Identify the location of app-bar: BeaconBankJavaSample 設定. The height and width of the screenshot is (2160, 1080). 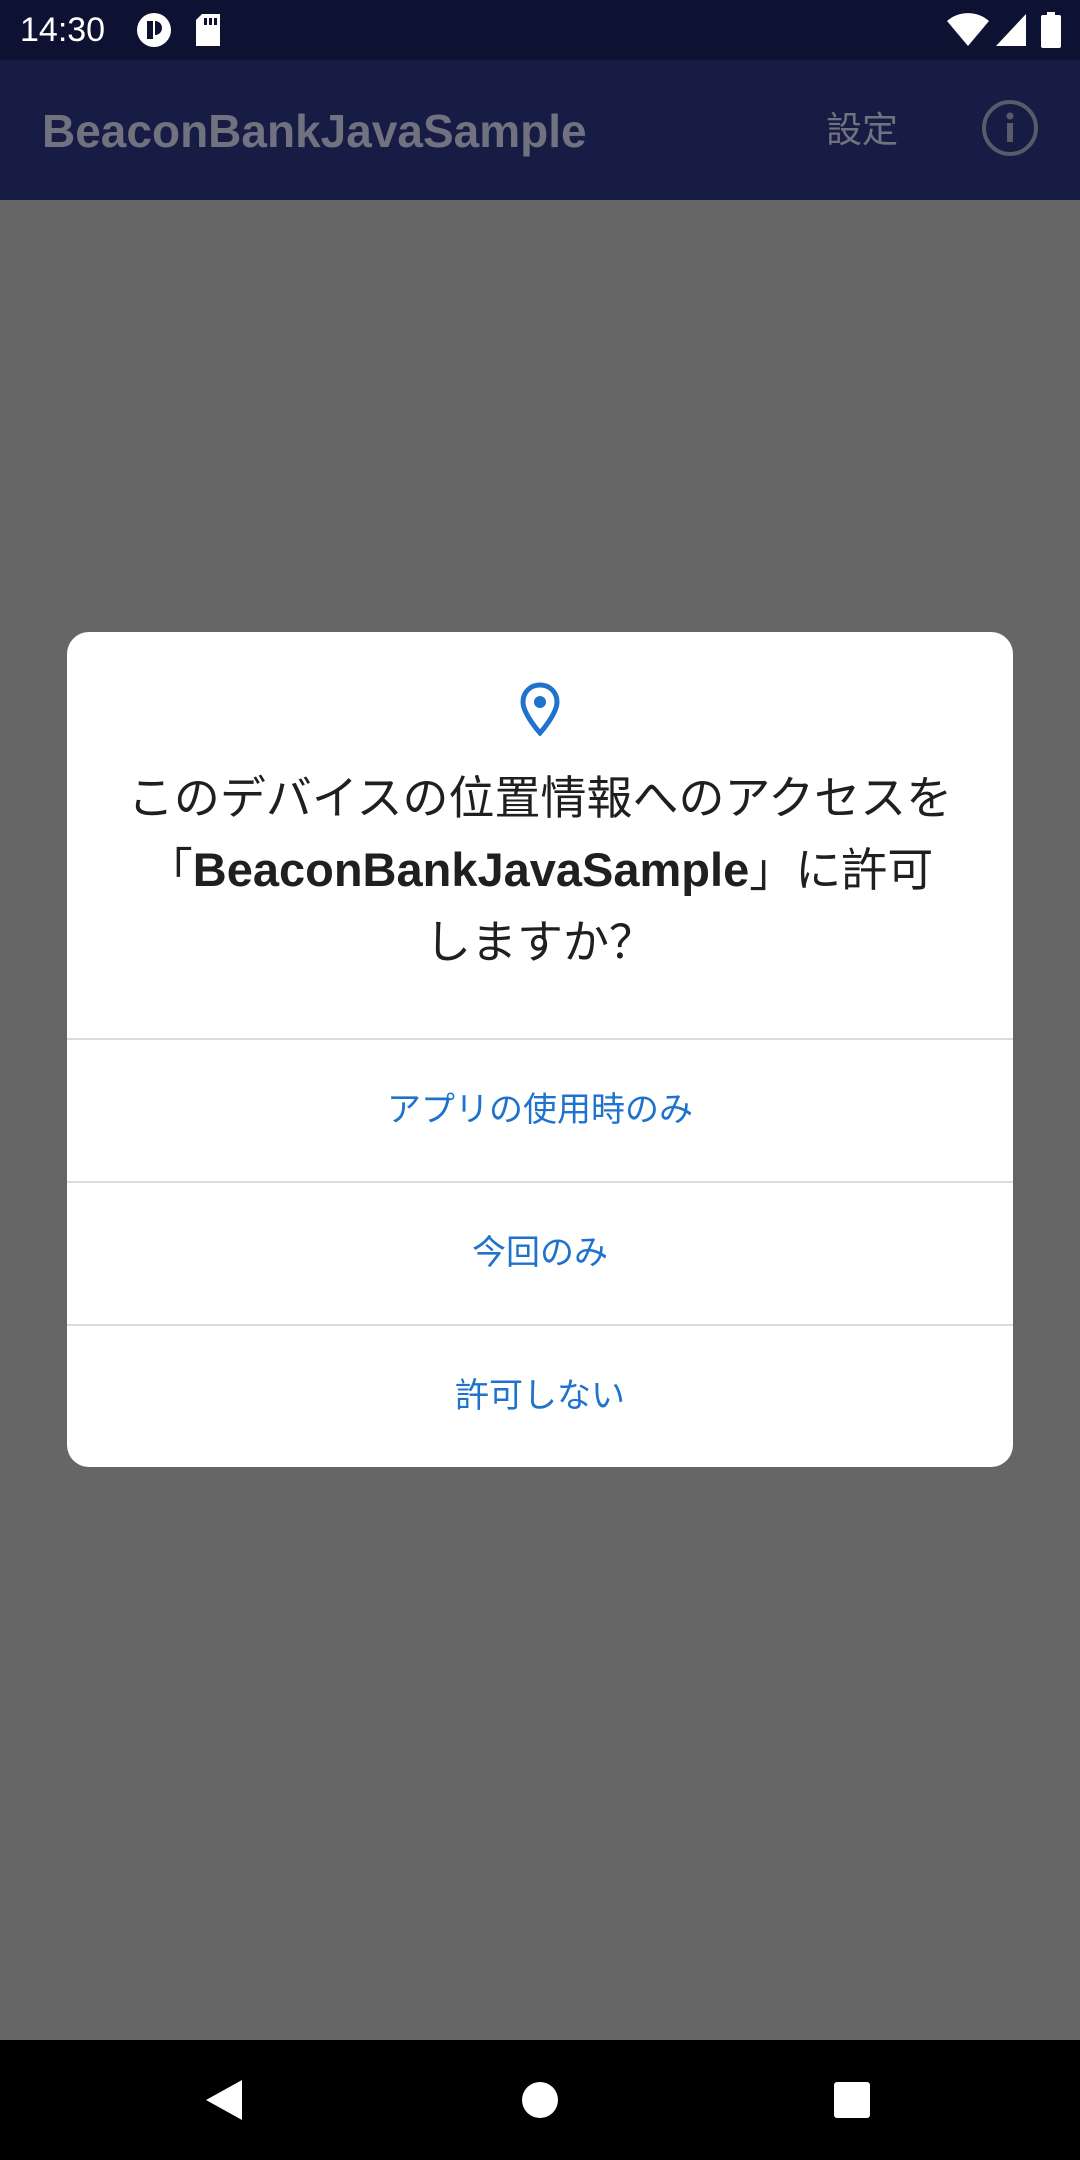
(540, 130).